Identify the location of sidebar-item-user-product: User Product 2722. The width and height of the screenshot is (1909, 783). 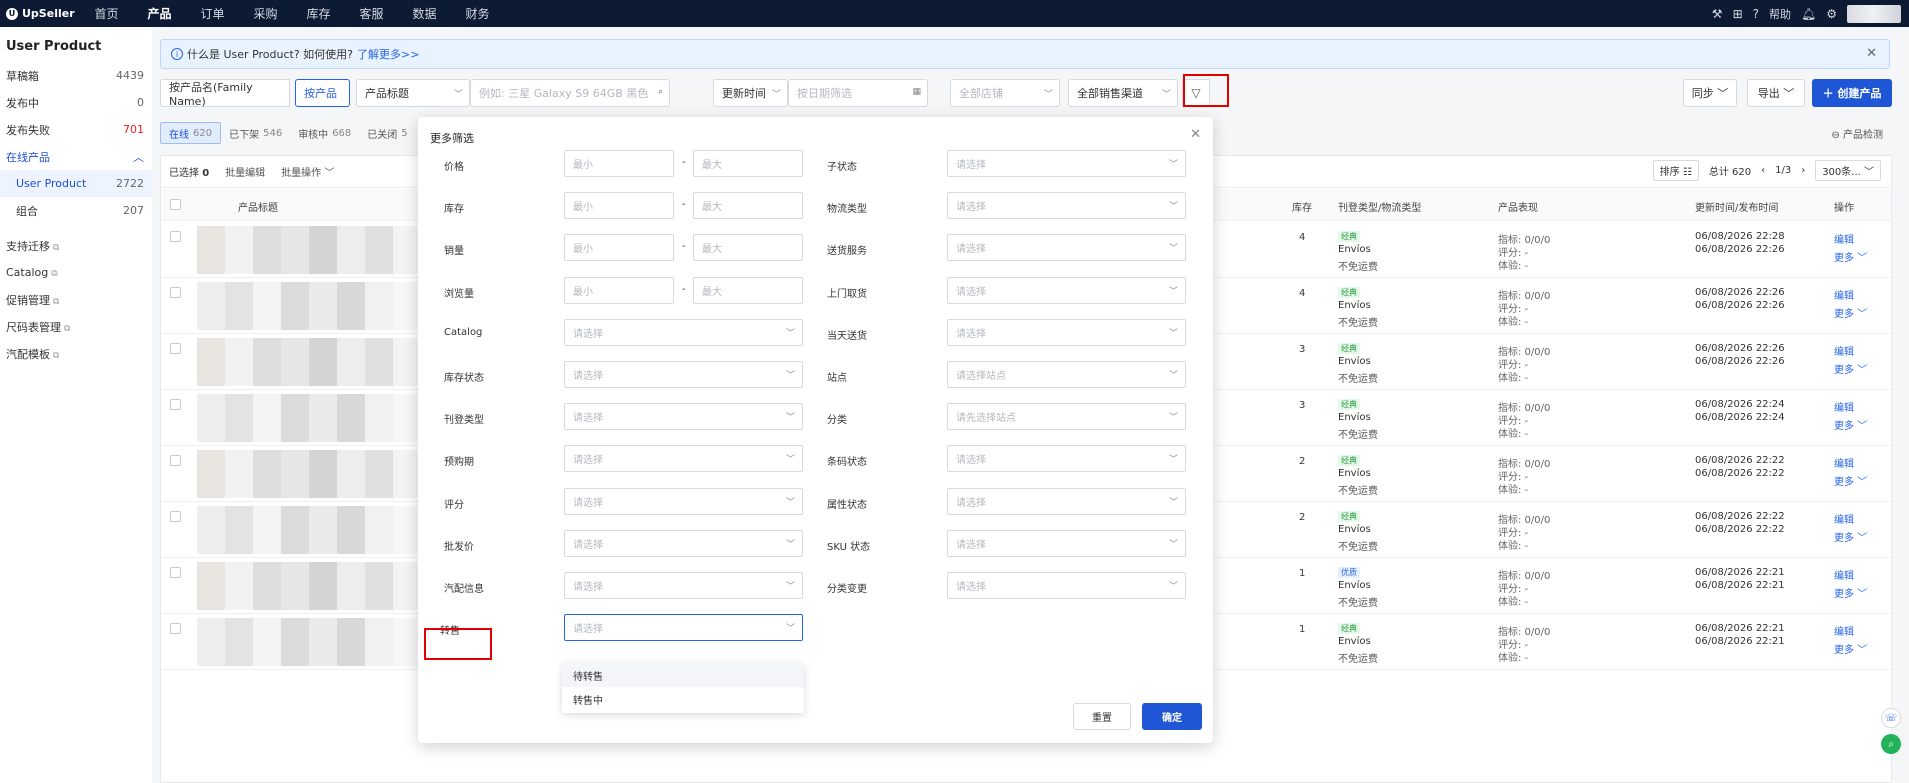
(76, 183).